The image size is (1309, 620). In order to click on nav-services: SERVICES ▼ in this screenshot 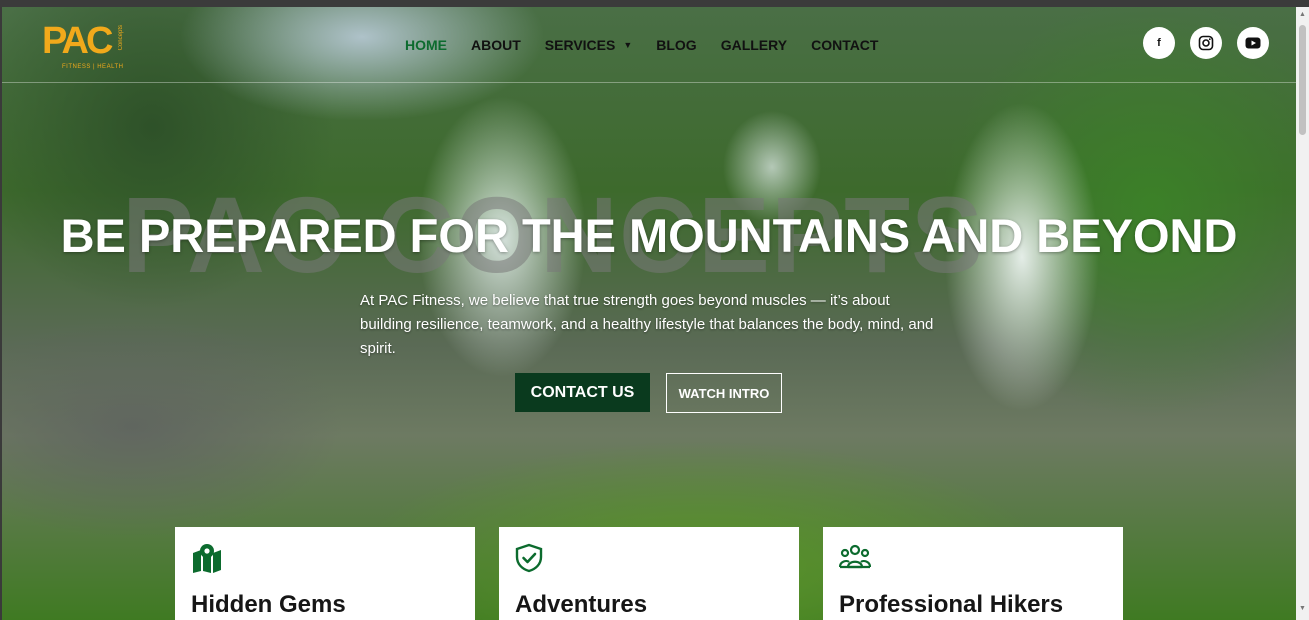, I will do `click(588, 45)`.